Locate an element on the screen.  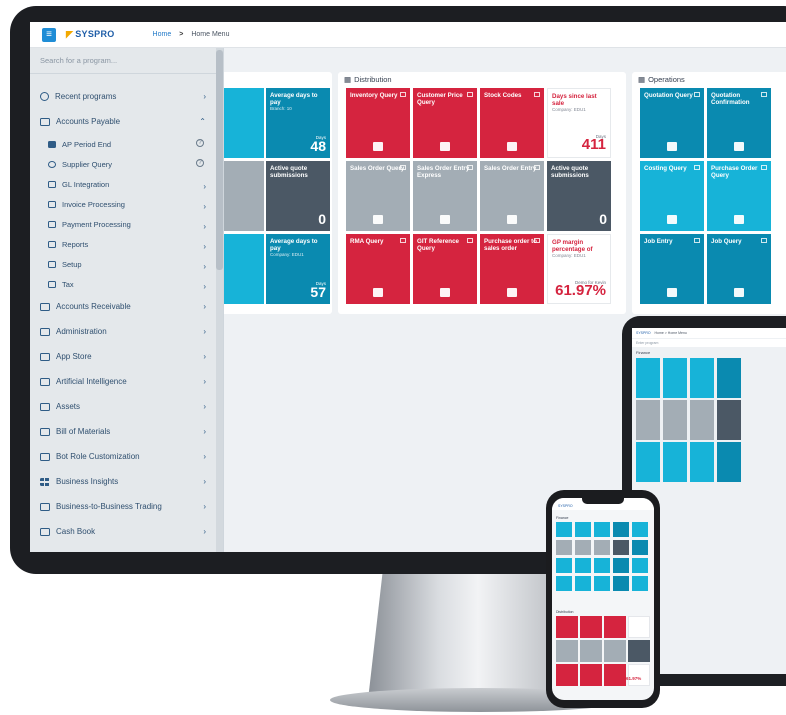
sidebar-item: Artificial Intelligence › is located at coordinates (123, 381).